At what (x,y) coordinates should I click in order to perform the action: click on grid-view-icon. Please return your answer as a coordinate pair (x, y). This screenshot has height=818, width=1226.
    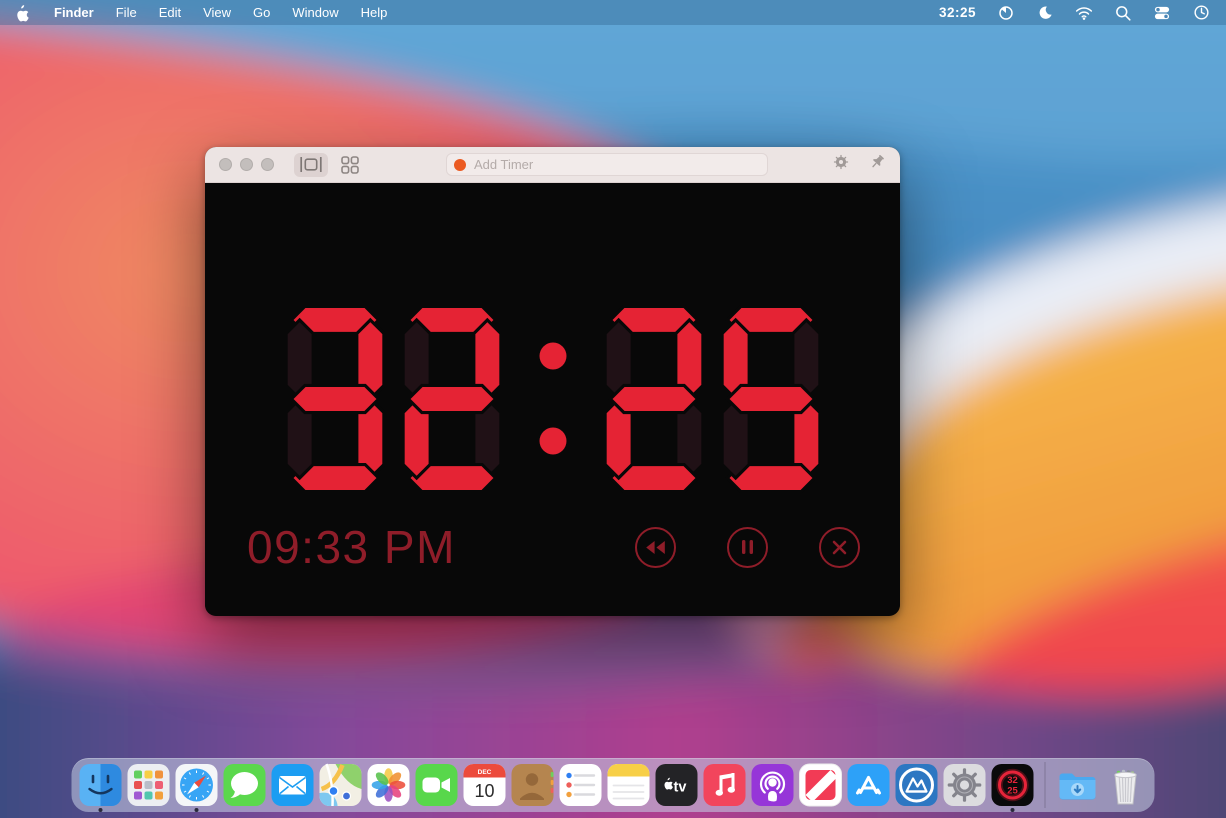
    Looking at the image, I should click on (350, 164).